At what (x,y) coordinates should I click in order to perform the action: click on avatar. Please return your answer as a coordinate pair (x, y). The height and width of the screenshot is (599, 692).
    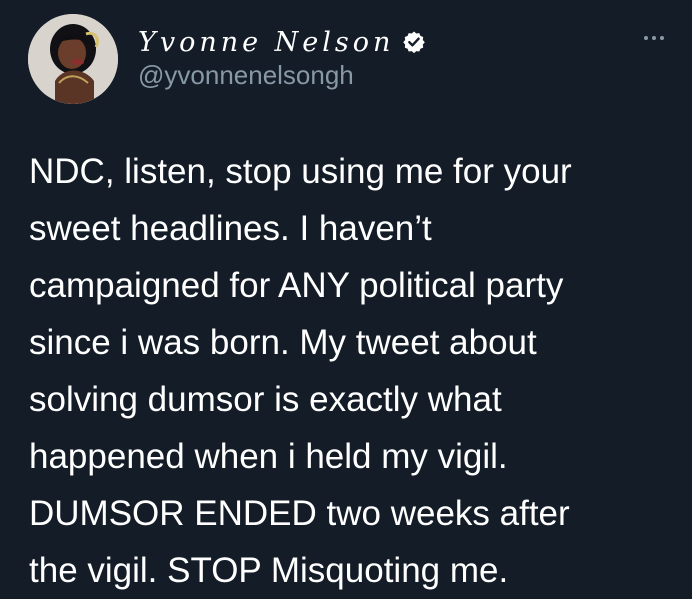
    Looking at the image, I should click on (73, 59).